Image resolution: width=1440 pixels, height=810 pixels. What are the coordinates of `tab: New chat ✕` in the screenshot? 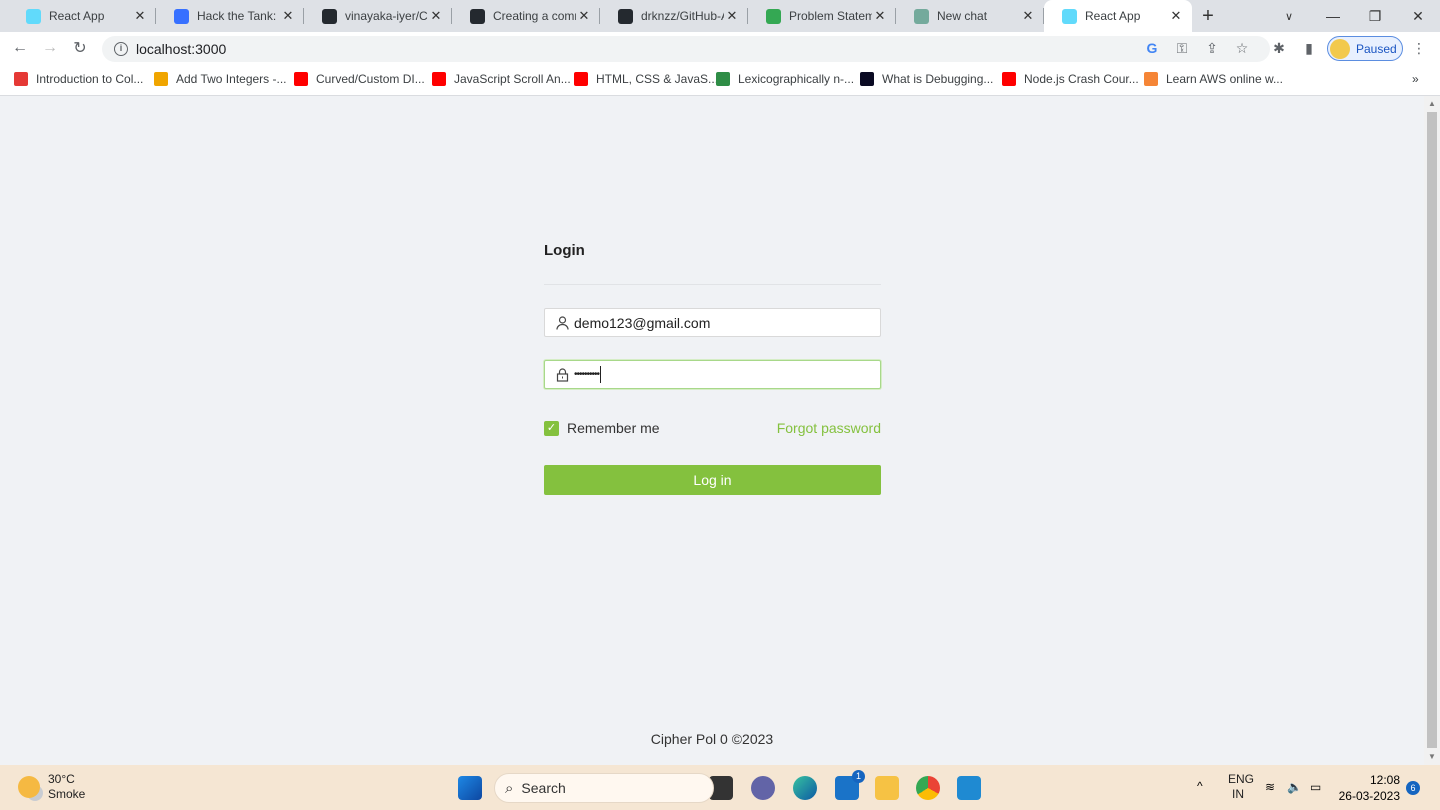 It's located at (970, 16).